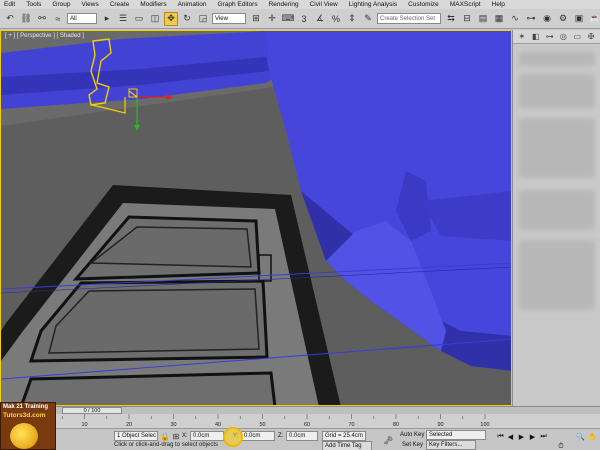 The width and height of the screenshot is (600, 450). Describe the element at coordinates (515, 19) in the screenshot. I see `curve-editor-icon: ∿` at that location.